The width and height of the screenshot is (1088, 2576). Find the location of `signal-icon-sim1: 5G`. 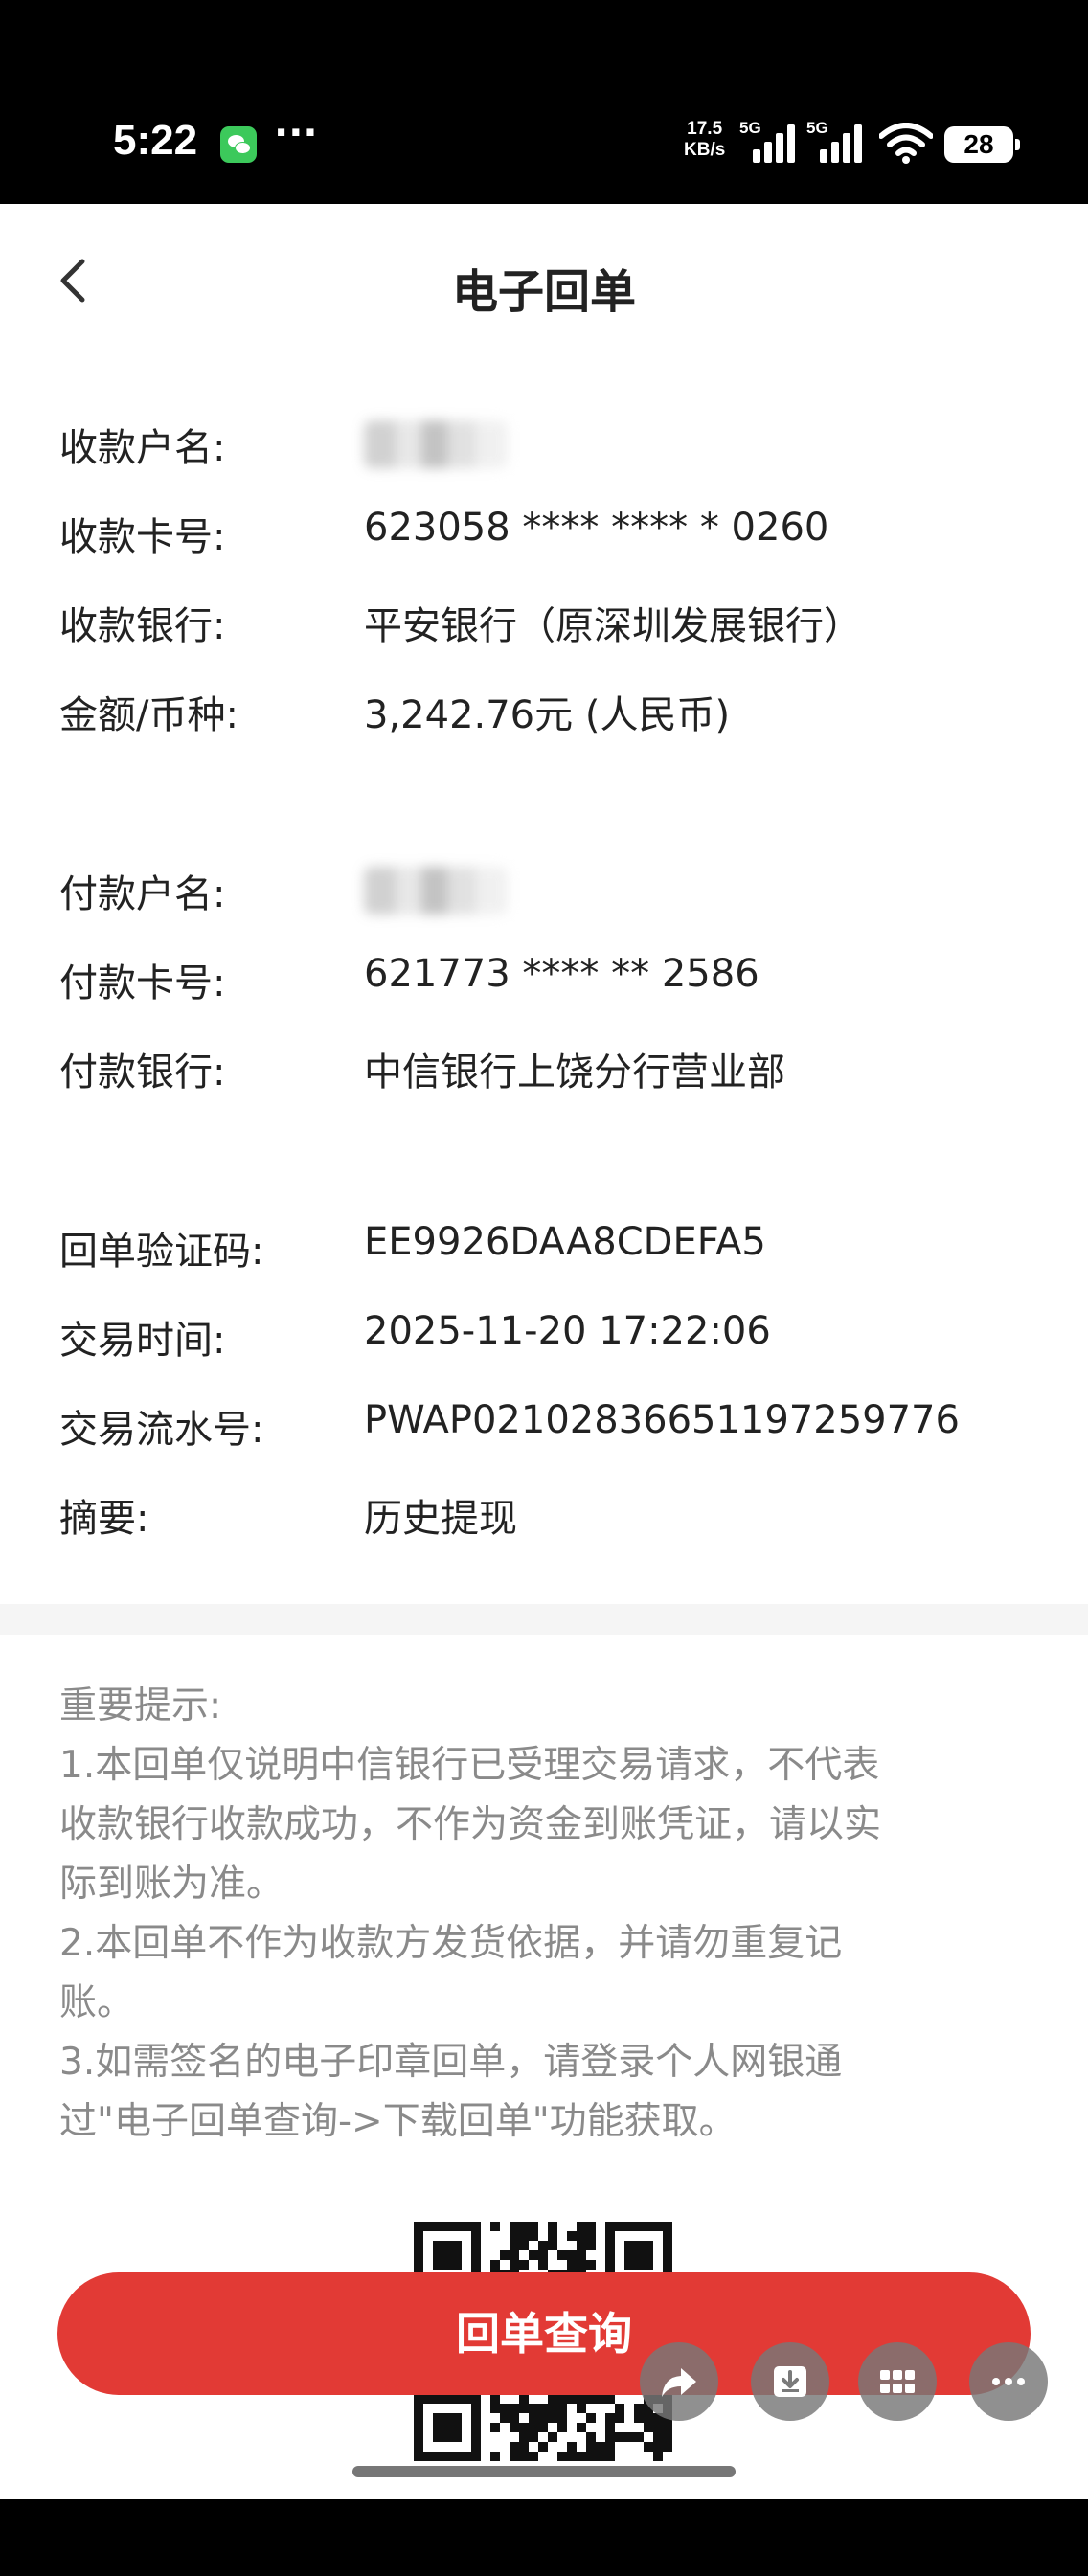

signal-icon-sim1: 5G is located at coordinates (768, 141).